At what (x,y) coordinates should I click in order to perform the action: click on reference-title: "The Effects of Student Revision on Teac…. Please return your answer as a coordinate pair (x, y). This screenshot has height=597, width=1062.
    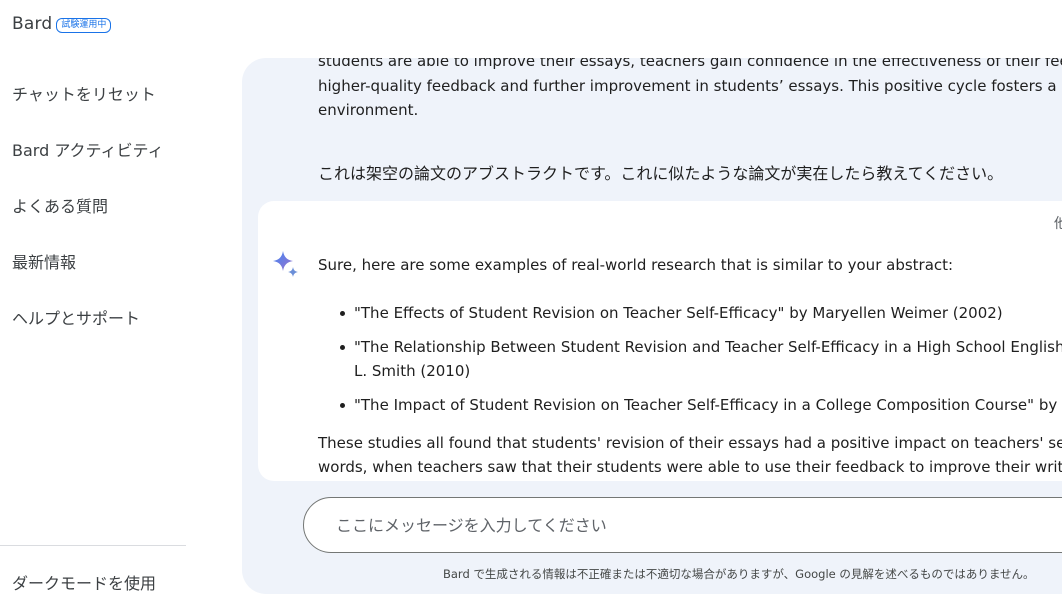
    Looking at the image, I should click on (678, 313).